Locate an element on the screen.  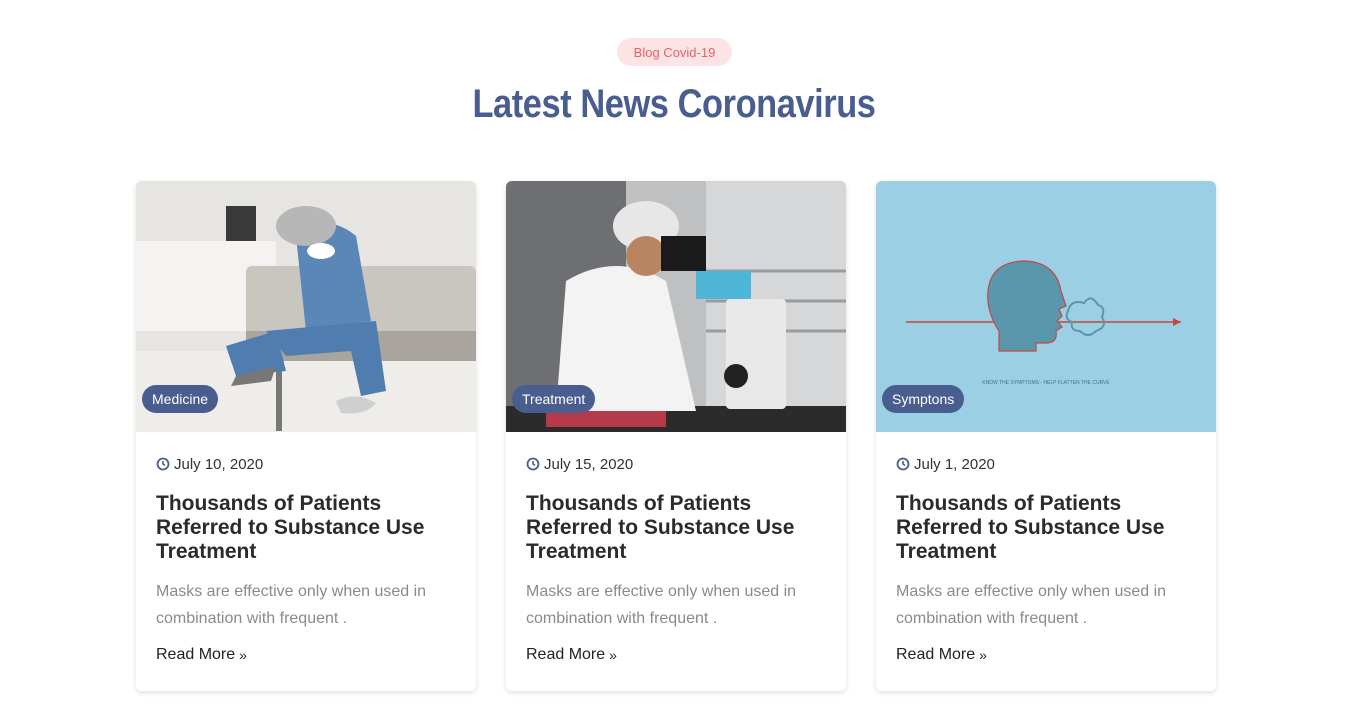
category-badge: Medicine is located at coordinates (180, 399).